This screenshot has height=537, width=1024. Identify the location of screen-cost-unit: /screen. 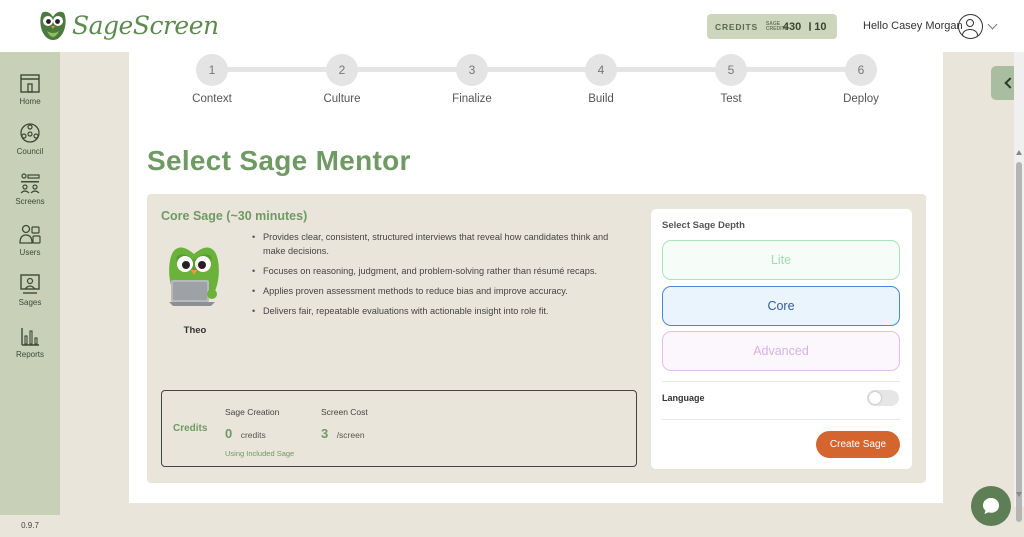
(350, 435).